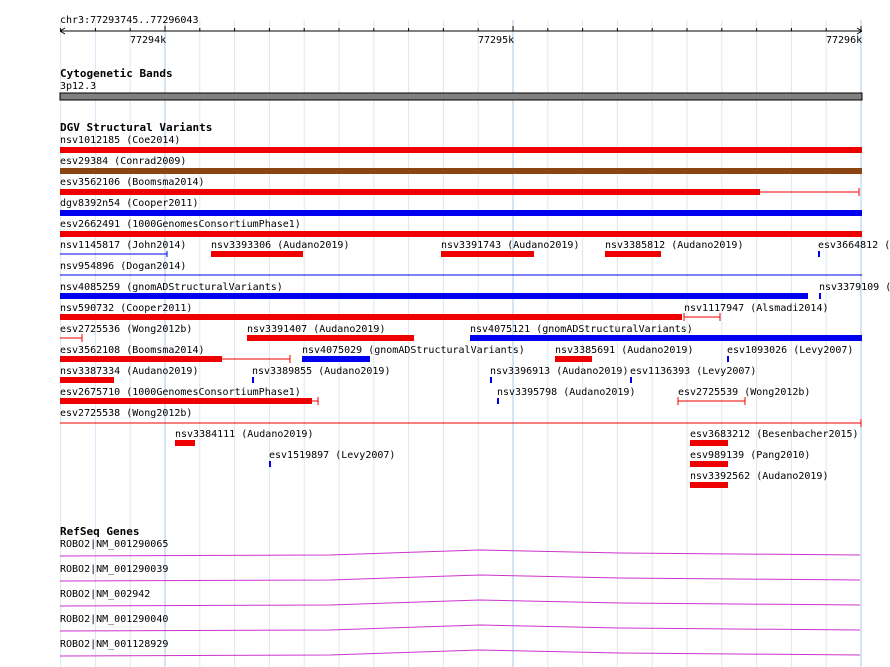 This screenshot has height=667, width=890. Describe the element at coordinates (759, 476) in the screenshot. I see `sv-label: nsv3392562 (Audano2019)` at that location.